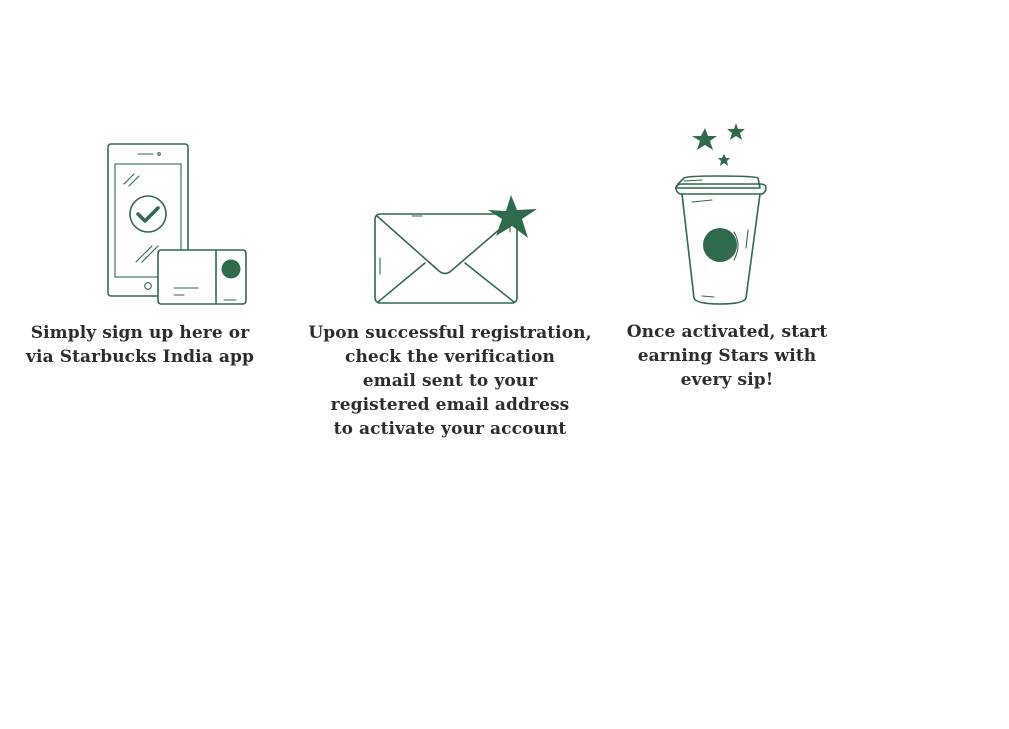 The width and height of the screenshot is (1009, 729). I want to click on envelope-star-icon, so click(455, 249).